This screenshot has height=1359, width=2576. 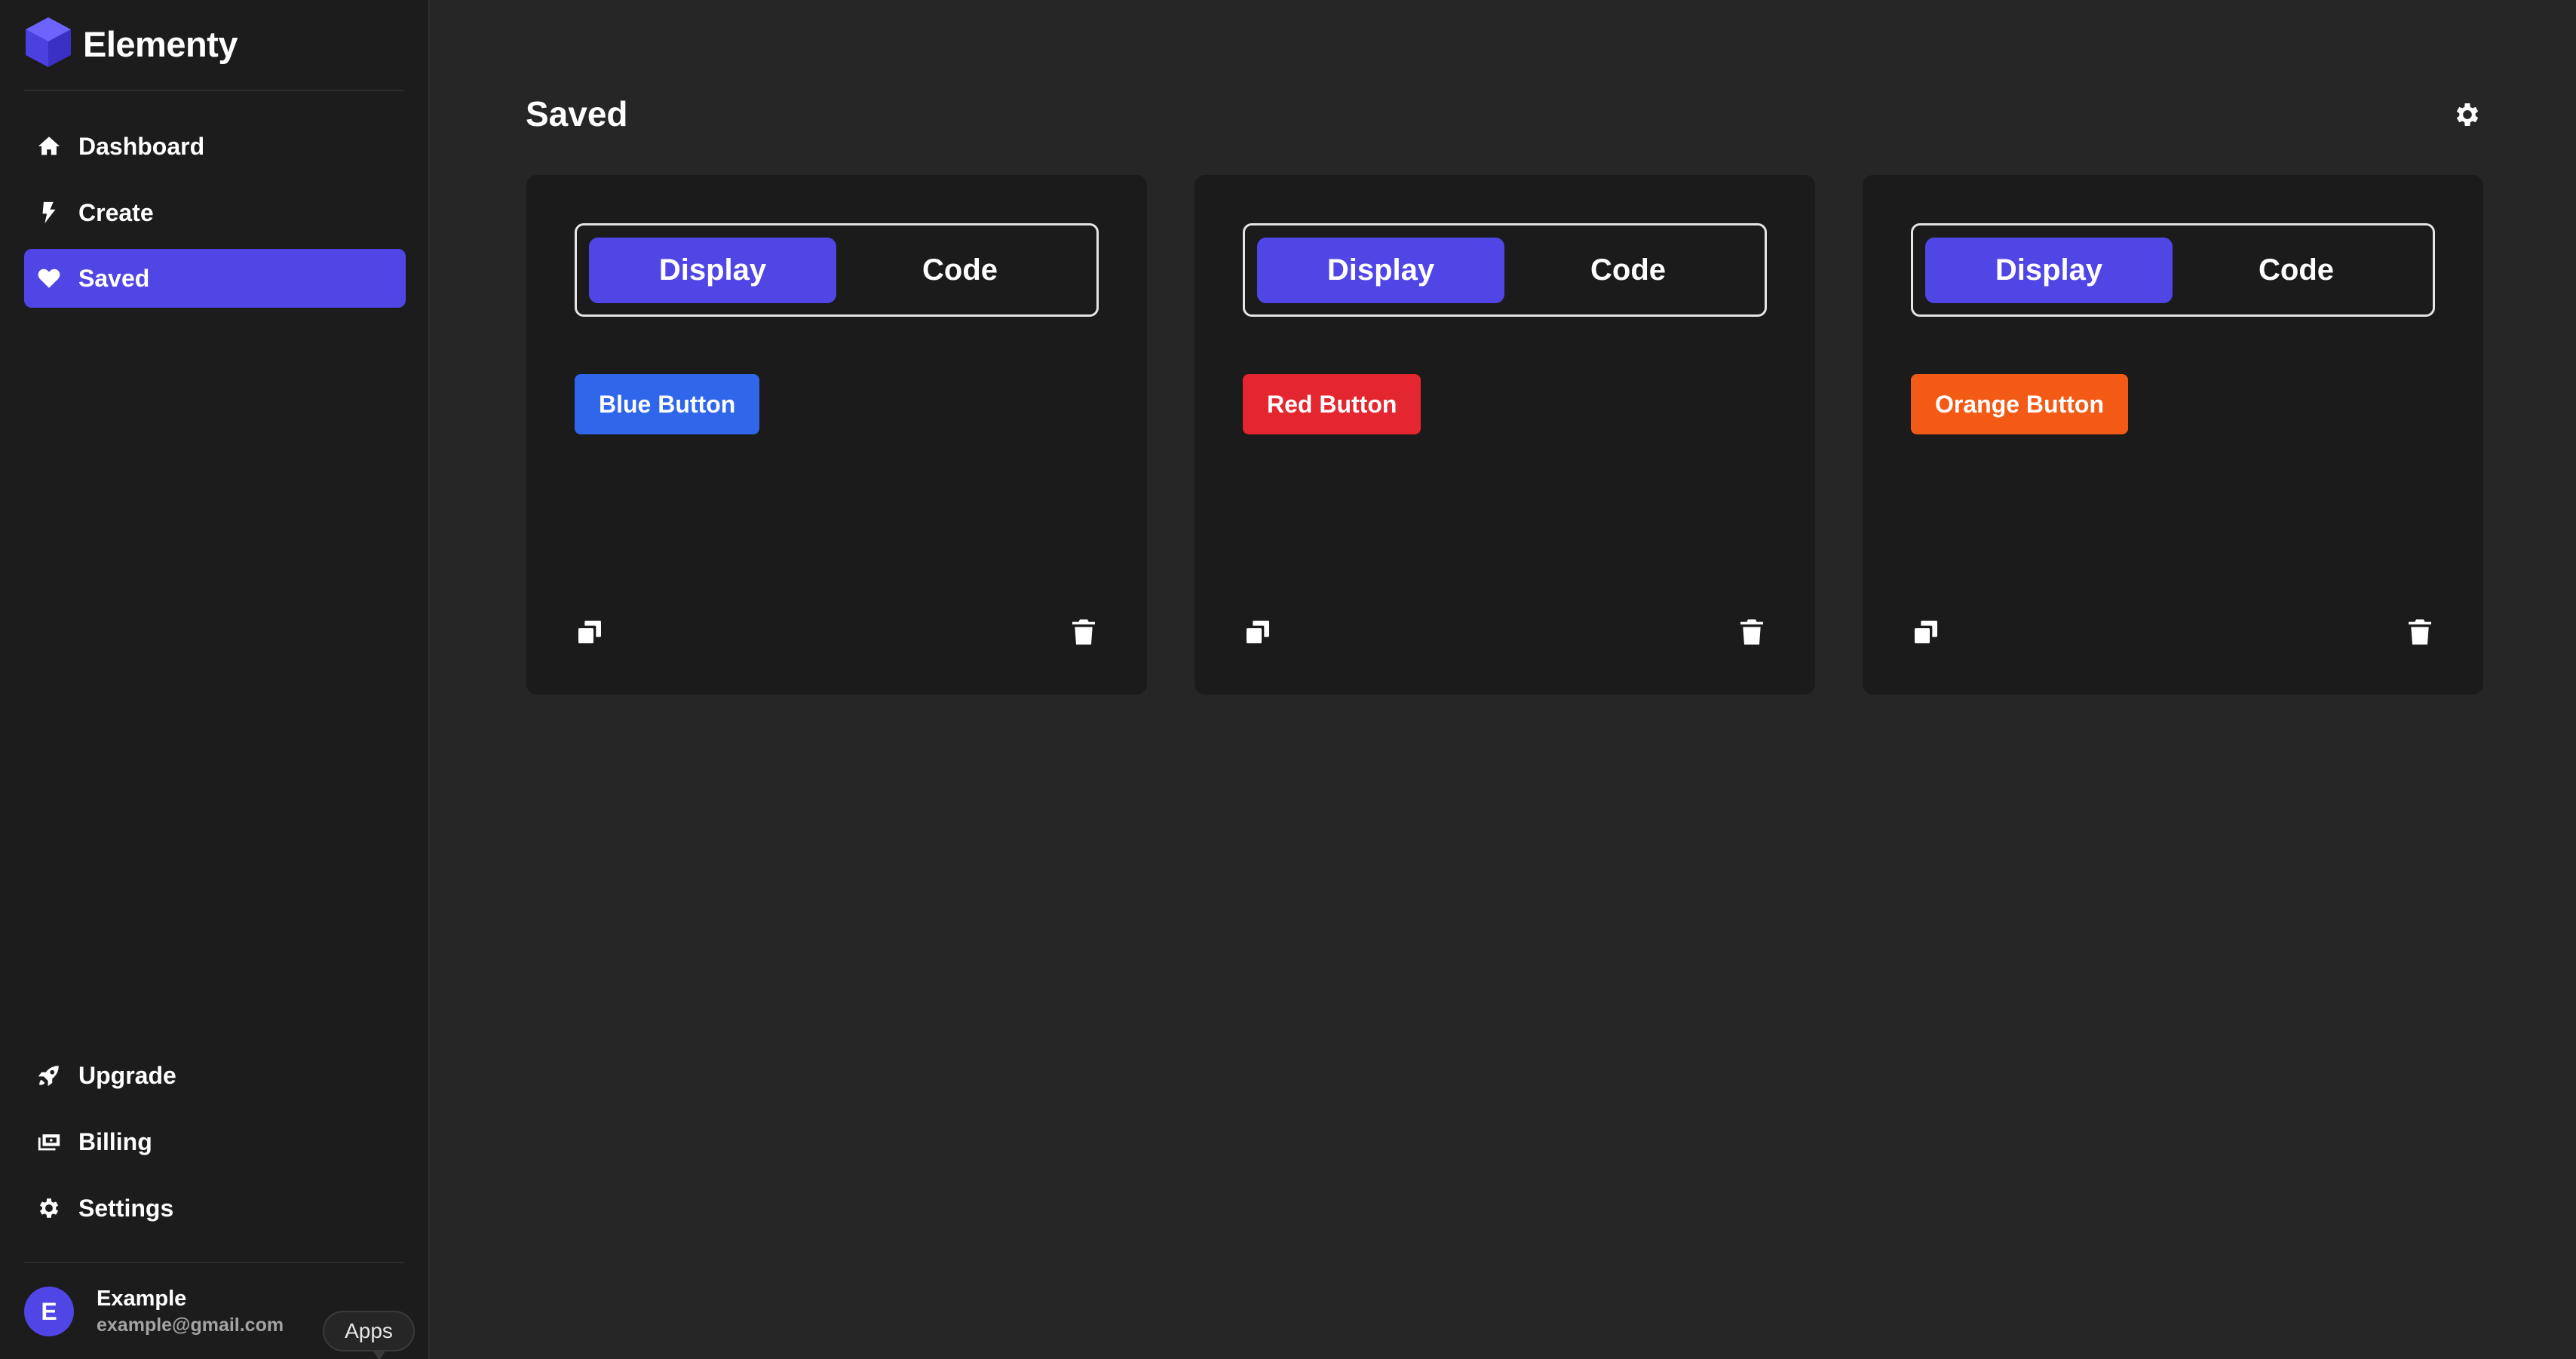 What do you see at coordinates (1332, 404) in the screenshot?
I see `preview-button: Red Button` at bounding box center [1332, 404].